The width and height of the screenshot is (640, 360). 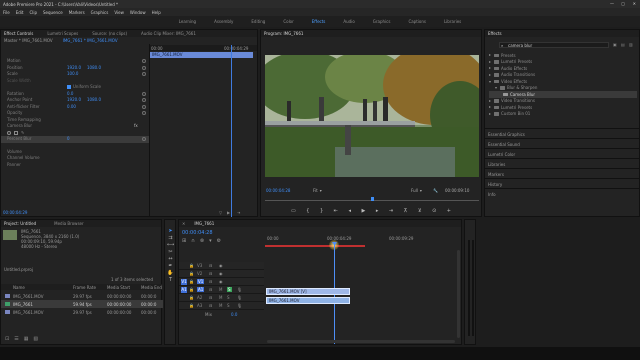 I want to click on anchor-reset-icon, so click(x=144, y=100).